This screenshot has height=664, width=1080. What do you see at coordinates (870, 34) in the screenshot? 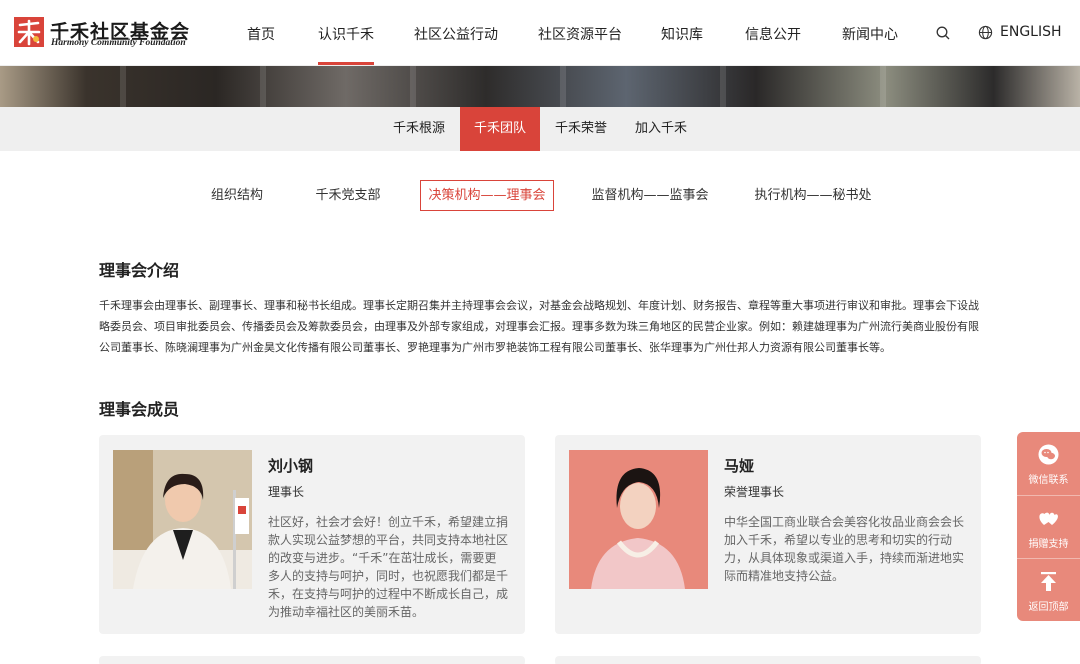
I see `nav-item-news: 新闻中心` at bounding box center [870, 34].